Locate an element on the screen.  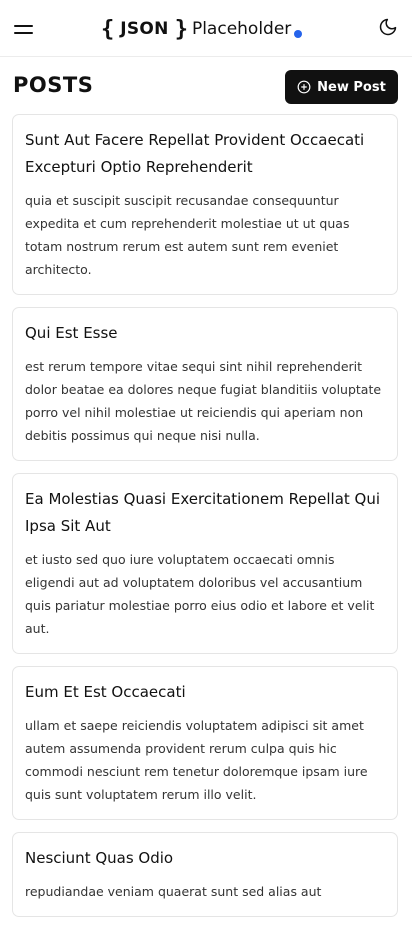
post-title: Eum Et Est Occaecati is located at coordinates (105, 692).